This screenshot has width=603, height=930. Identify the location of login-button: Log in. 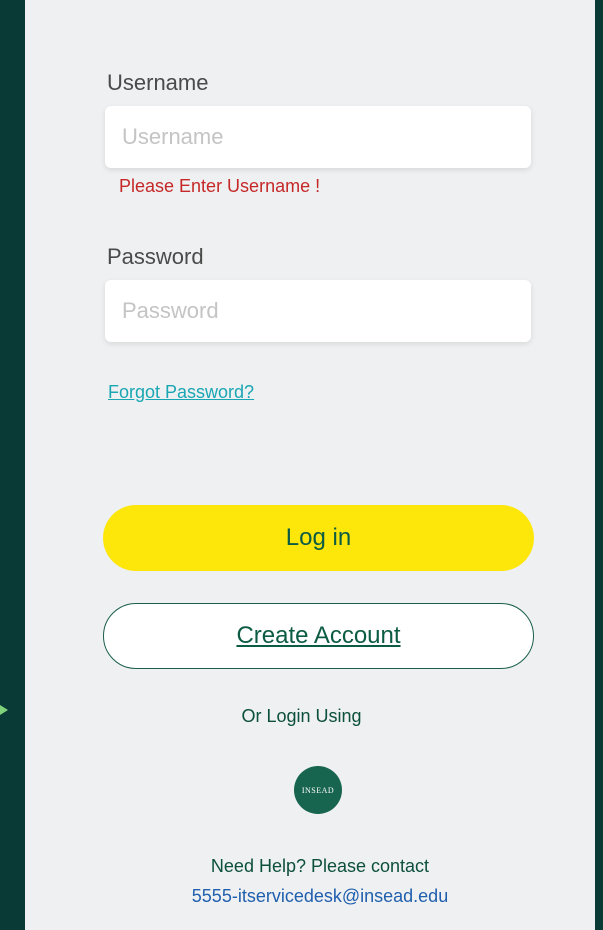
(318, 538).